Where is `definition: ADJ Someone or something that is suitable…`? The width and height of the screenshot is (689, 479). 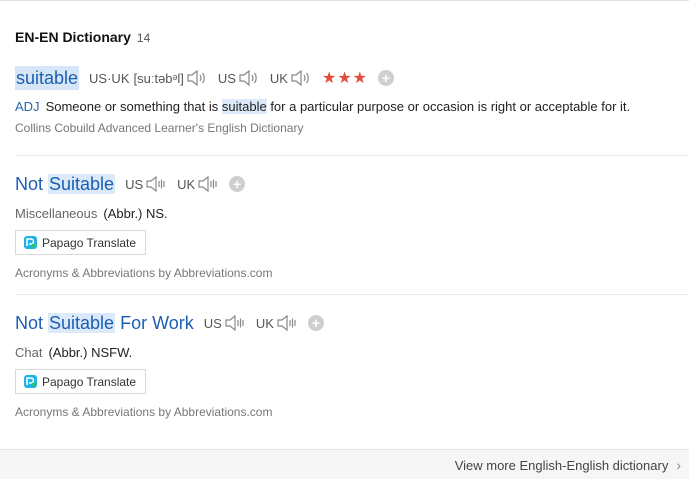
definition: ADJ Someone or something that is suitable… is located at coordinates (352, 106).